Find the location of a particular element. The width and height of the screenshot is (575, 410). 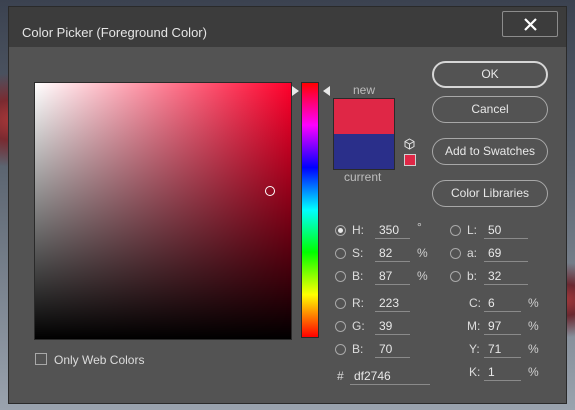

s-field: 82 is located at coordinates (392, 253).